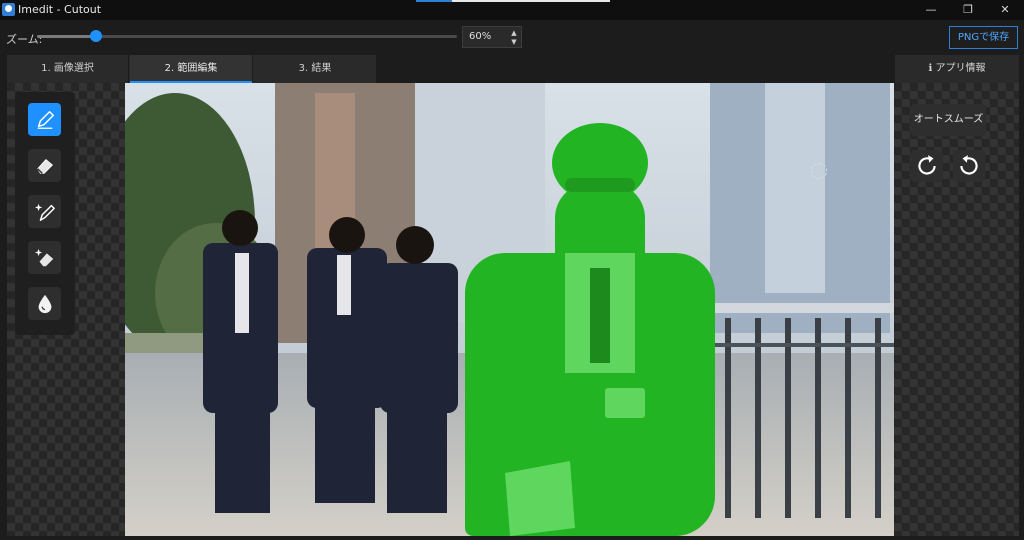  I want to click on pencil-tool-button, so click(44, 119).